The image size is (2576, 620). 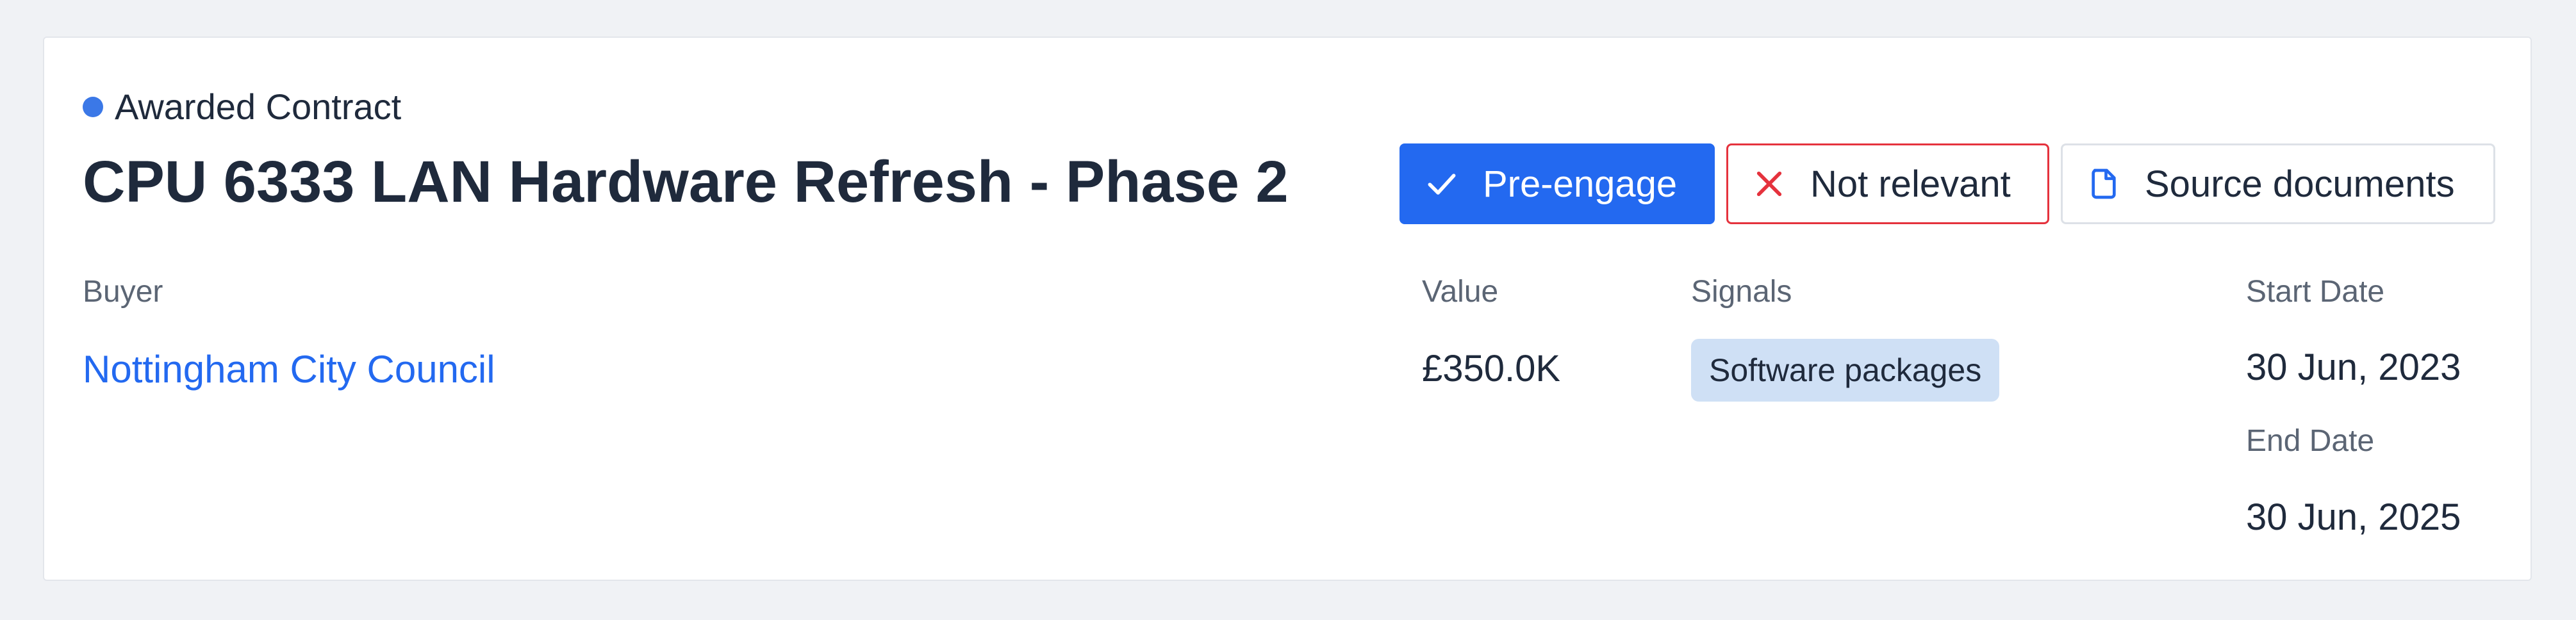 I want to click on not-relevant-button: Not relevant, so click(x=1887, y=183).